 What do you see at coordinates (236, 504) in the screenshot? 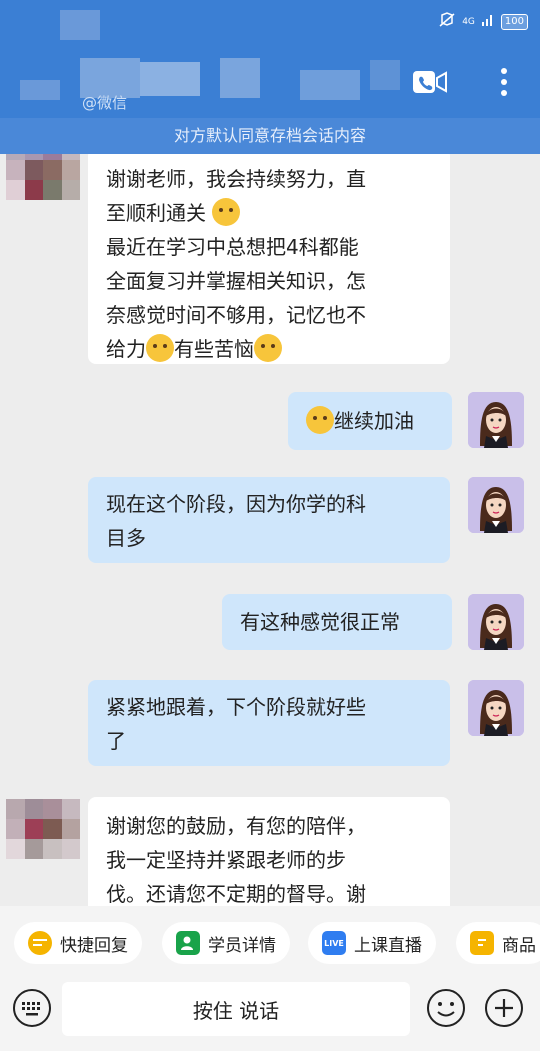
I see `message-line: 现在这个阶段，因为你学的科` at bounding box center [236, 504].